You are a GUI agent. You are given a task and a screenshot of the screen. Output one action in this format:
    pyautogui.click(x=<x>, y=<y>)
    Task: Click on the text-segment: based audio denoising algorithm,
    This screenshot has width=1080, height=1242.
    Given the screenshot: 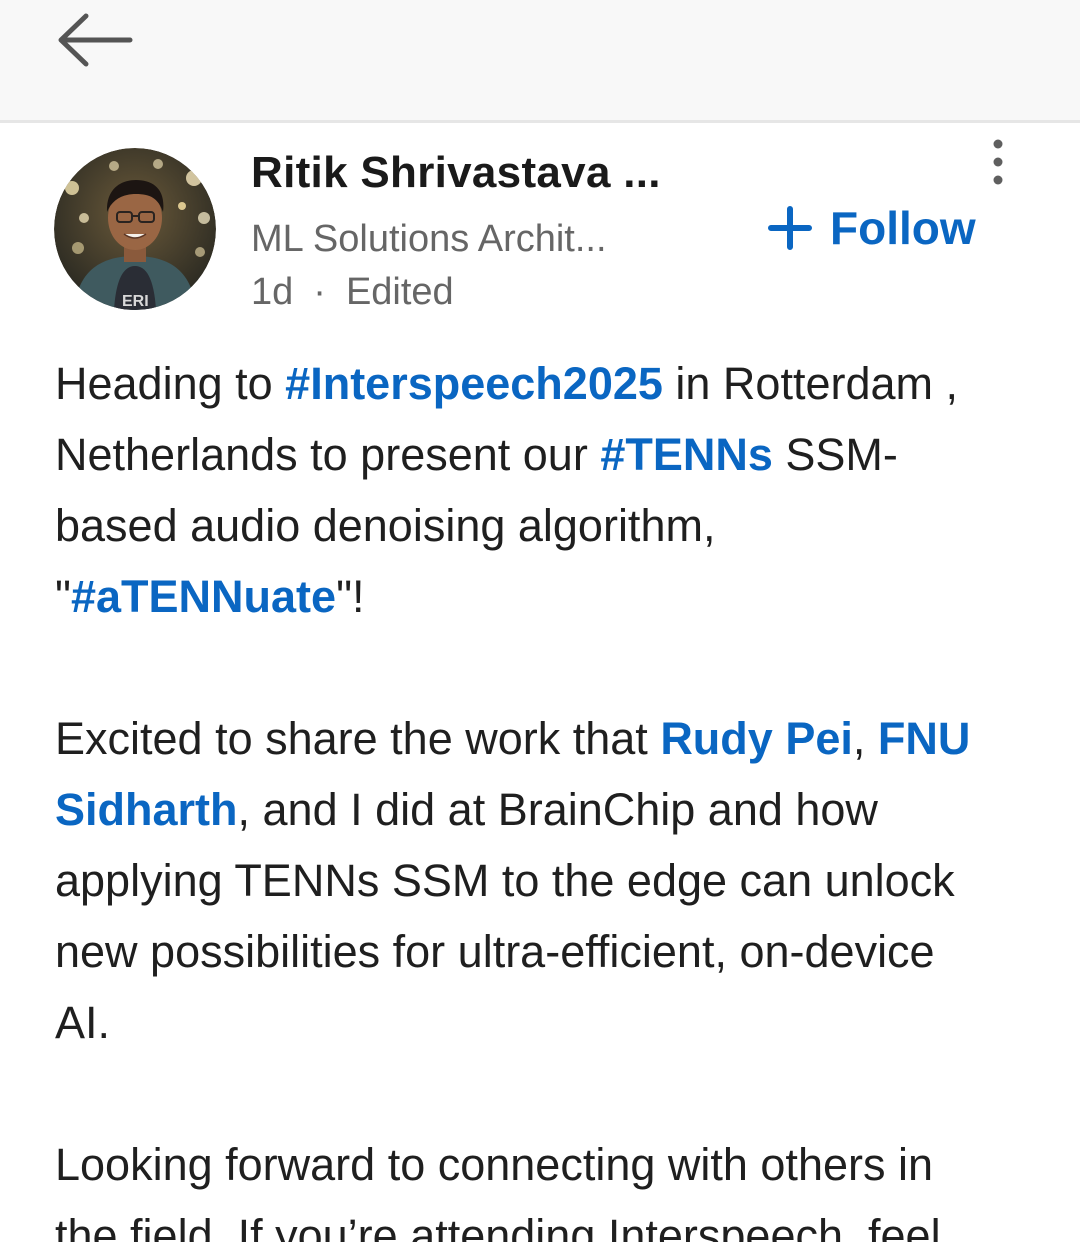 What is the action you would take?
    pyautogui.click(x=385, y=525)
    